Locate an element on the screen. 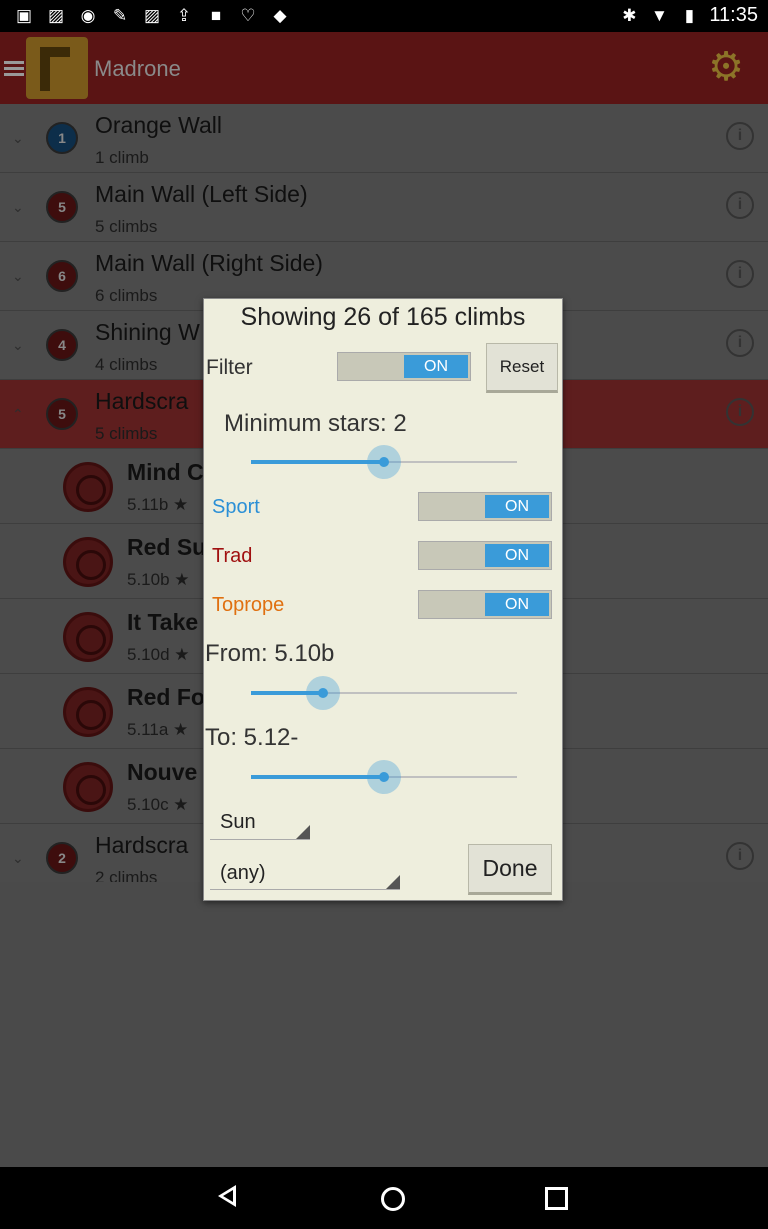 The image size is (768, 1229). route-name: Mind C is located at coordinates (165, 472).